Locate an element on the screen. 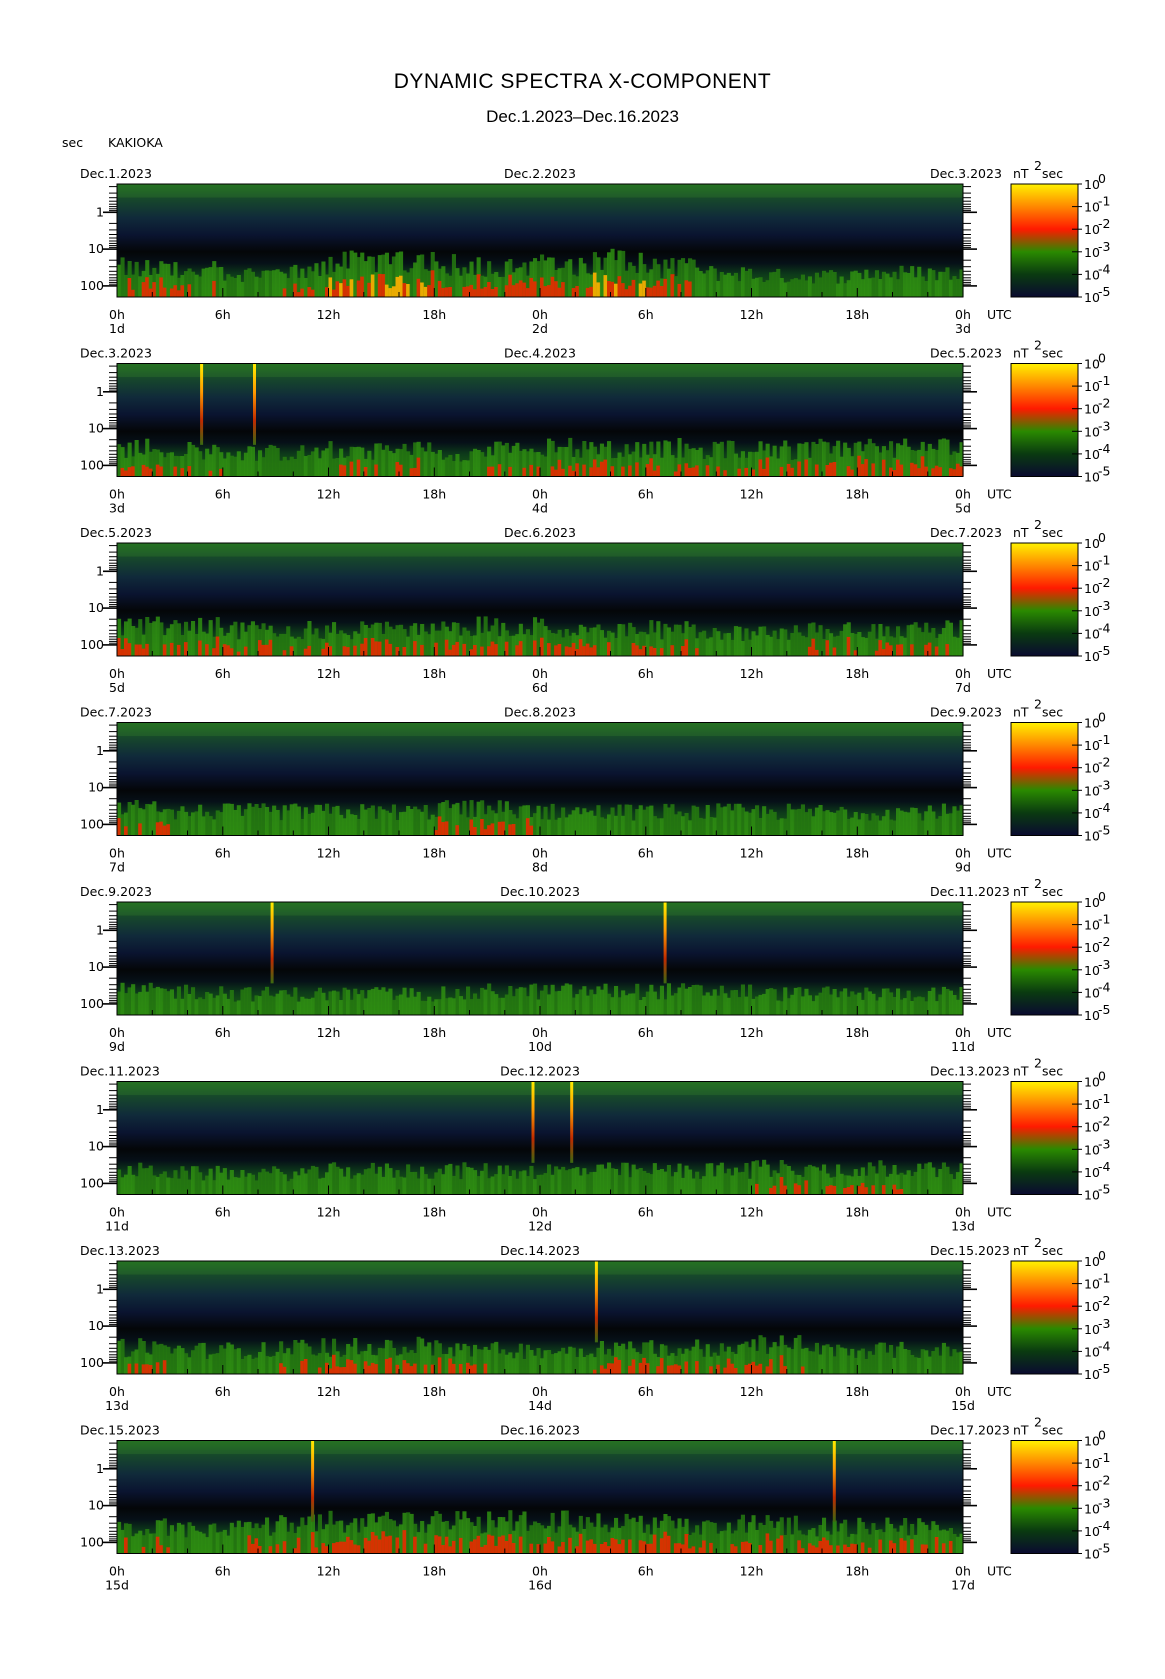 This screenshot has height=1679, width=1165. day-label-right: 11d is located at coordinates (963, 1046).